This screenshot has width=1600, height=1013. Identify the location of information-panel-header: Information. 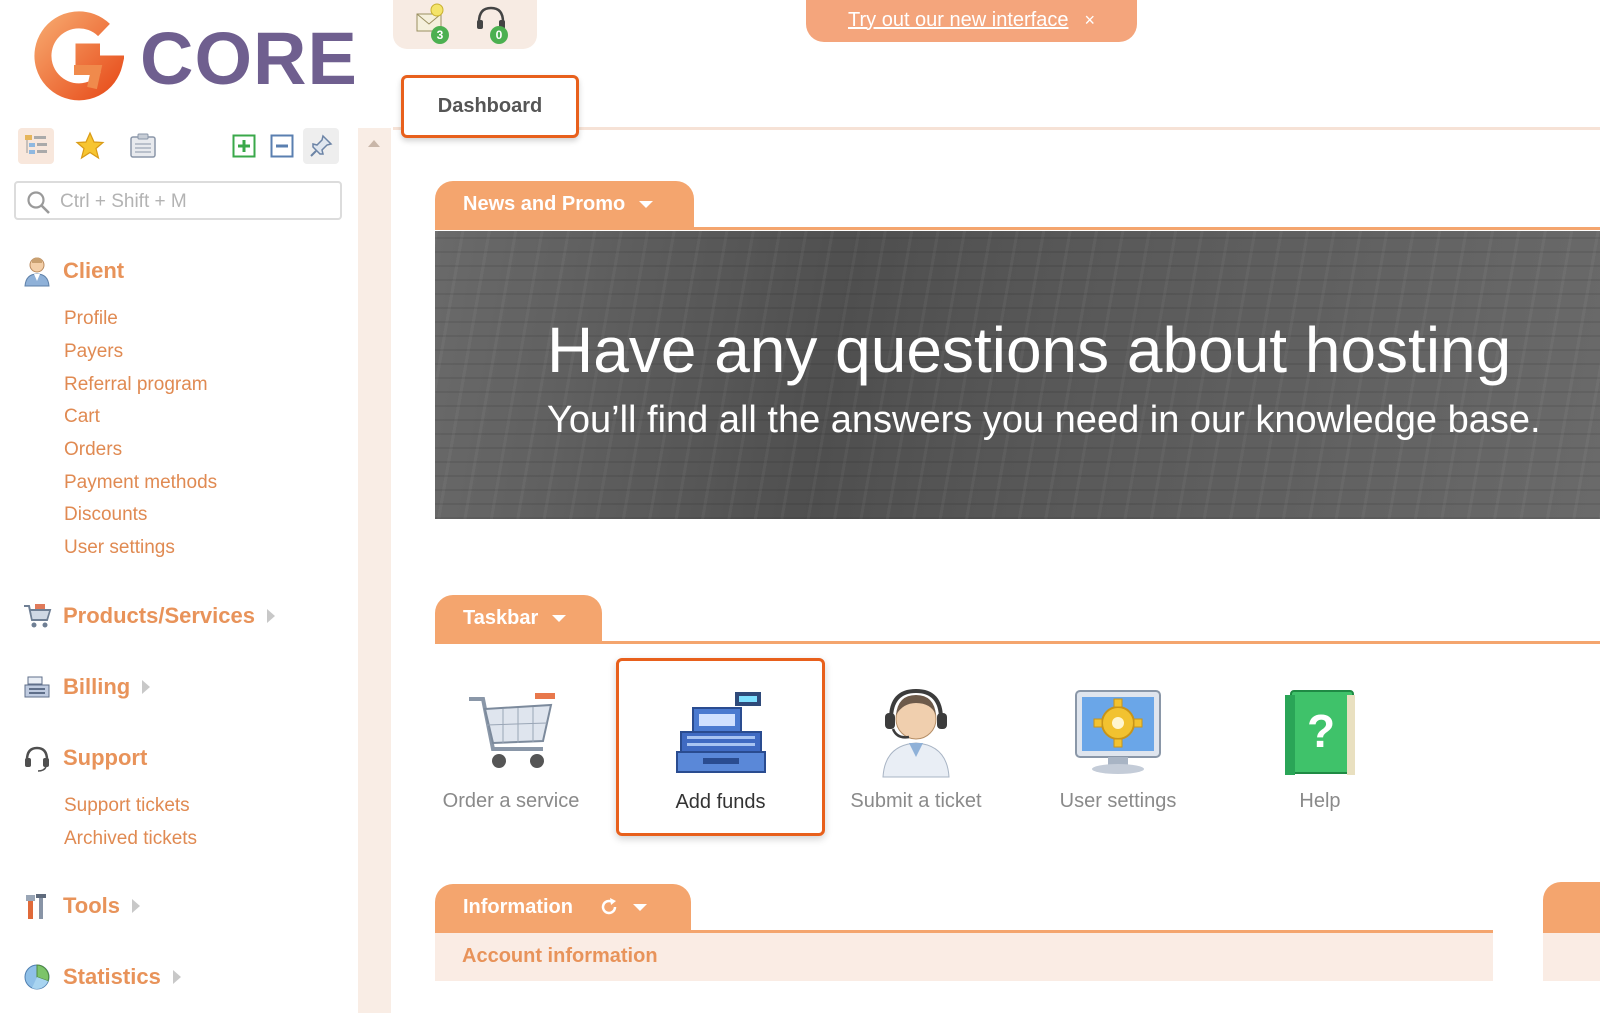
(563, 907).